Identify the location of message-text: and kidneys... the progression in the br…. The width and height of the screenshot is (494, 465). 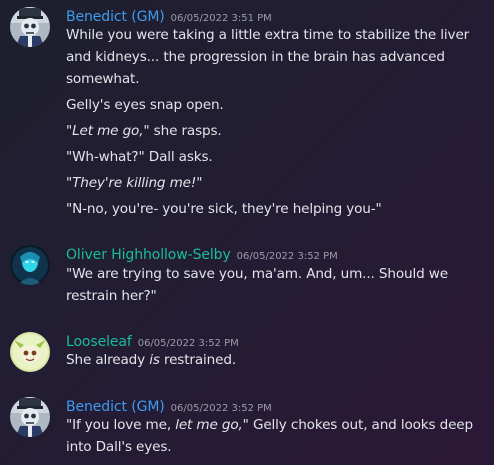
(255, 57).